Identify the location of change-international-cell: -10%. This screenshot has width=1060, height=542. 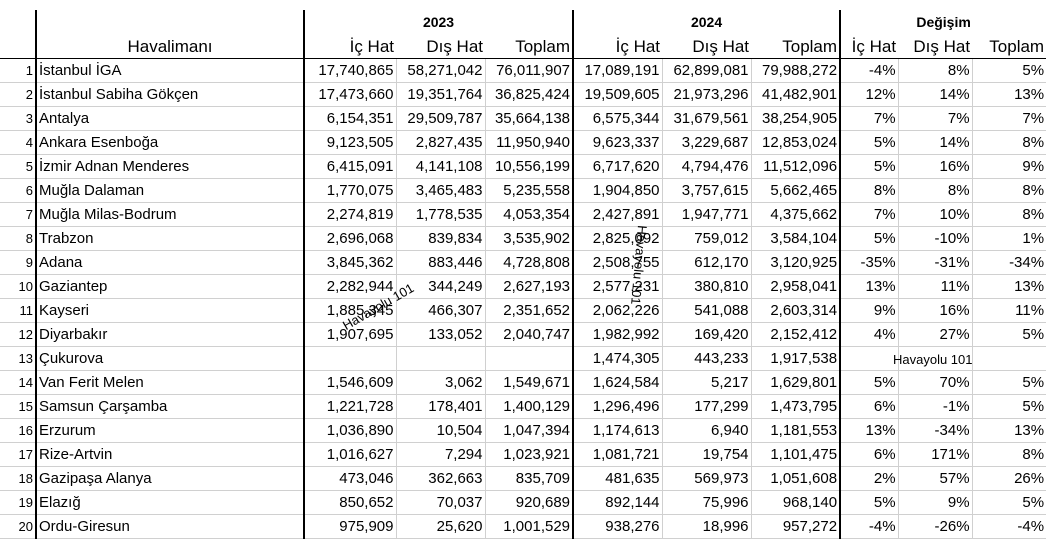
(935, 238).